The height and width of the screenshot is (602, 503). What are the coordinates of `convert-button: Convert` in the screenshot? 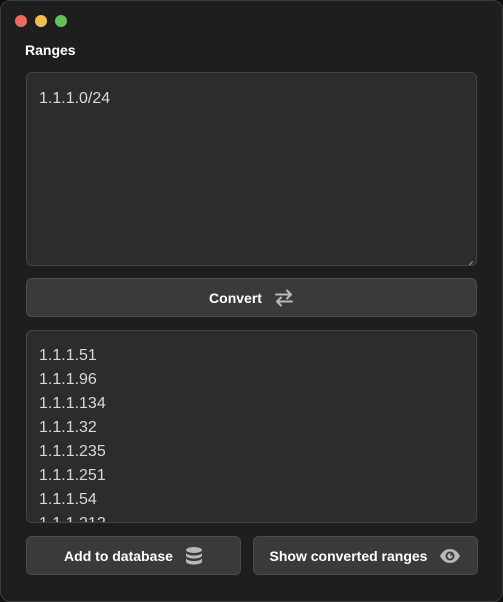 It's located at (251, 297).